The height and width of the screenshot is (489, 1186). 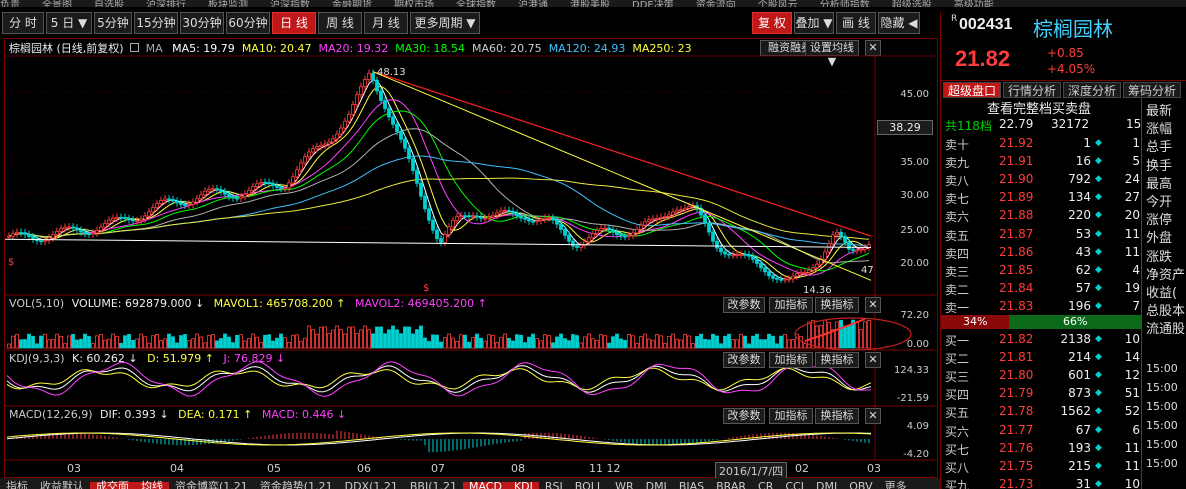 I want to click on bid-row: 买七 21.76 193 ◆ 11, so click(x=1042, y=448).